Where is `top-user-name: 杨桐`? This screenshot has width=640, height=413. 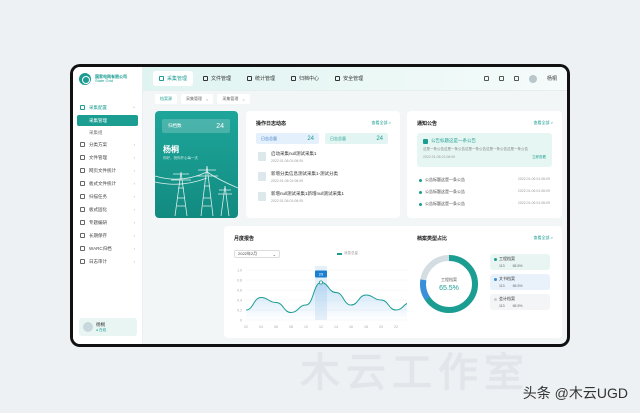
top-user-name: 杨桐 is located at coordinates (552, 78).